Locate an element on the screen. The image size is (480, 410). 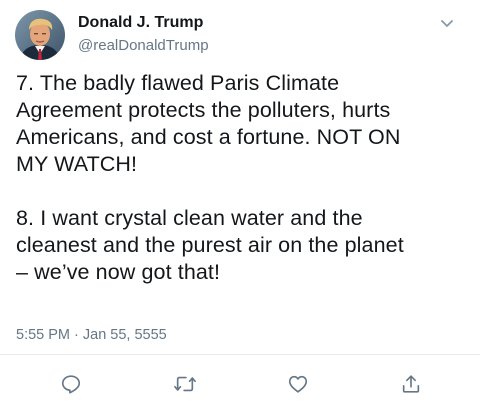
tweet-timestamp: 5:55 PM · Jan 55, 5555 is located at coordinates (91, 335).